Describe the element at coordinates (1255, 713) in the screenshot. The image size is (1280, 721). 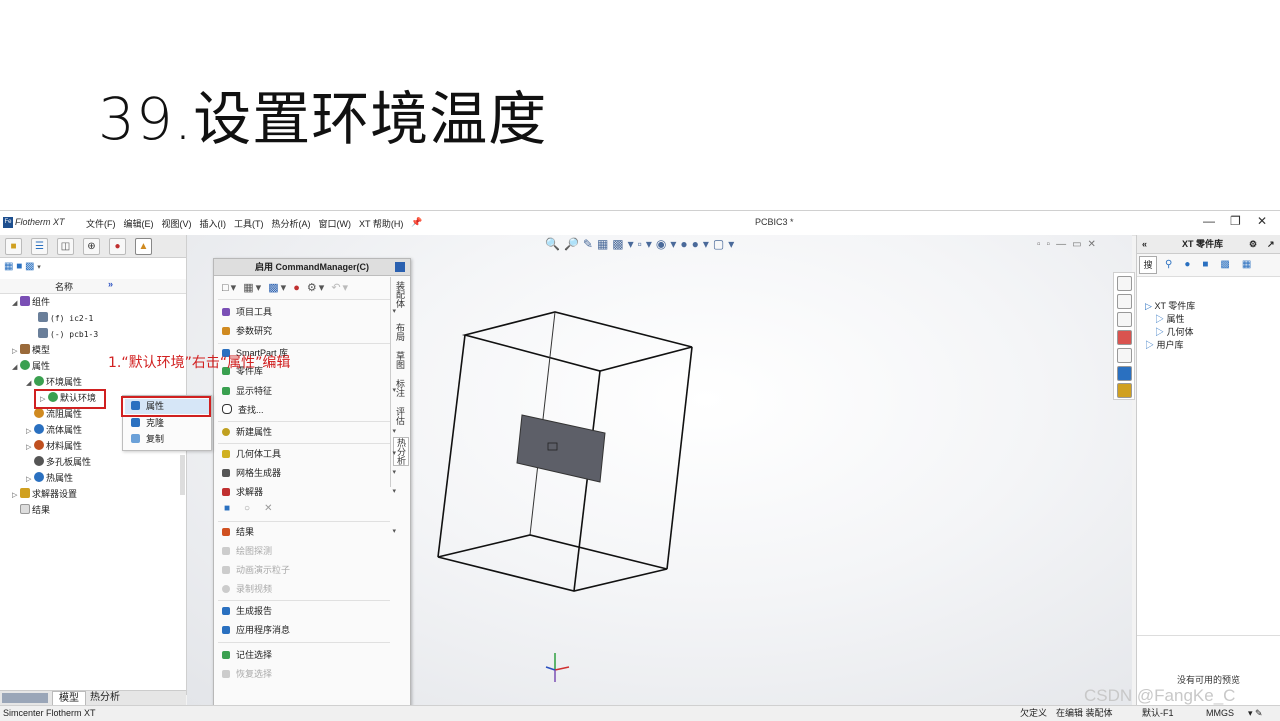
I see `status-options-icon: ▾ ✎` at that location.